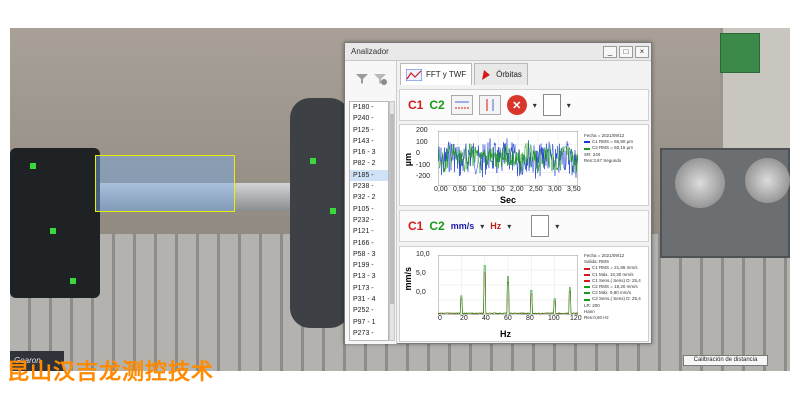  I want to click on point-list-item: P180 -, so click(369, 107).